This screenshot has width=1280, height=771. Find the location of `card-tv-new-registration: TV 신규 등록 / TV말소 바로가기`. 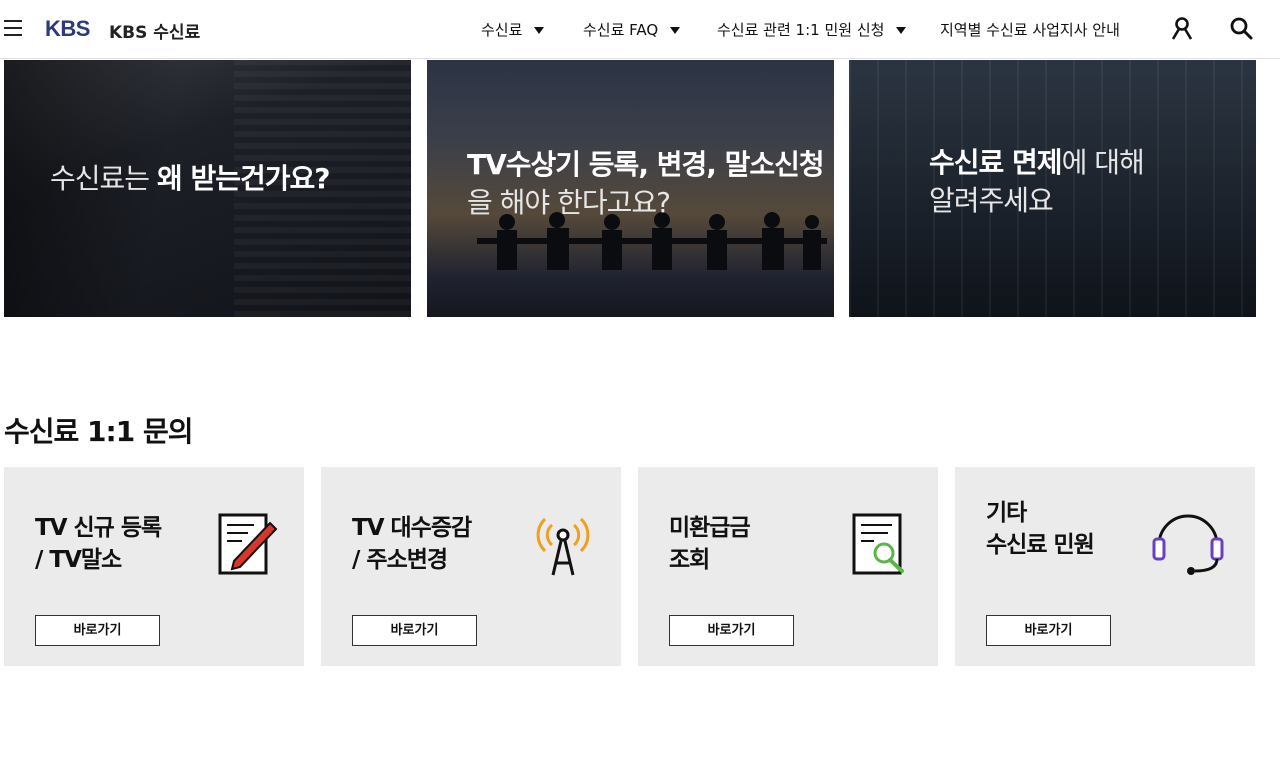

card-tv-new-registration: TV 신규 등록 / TV말소 바로가기 is located at coordinates (154, 566).